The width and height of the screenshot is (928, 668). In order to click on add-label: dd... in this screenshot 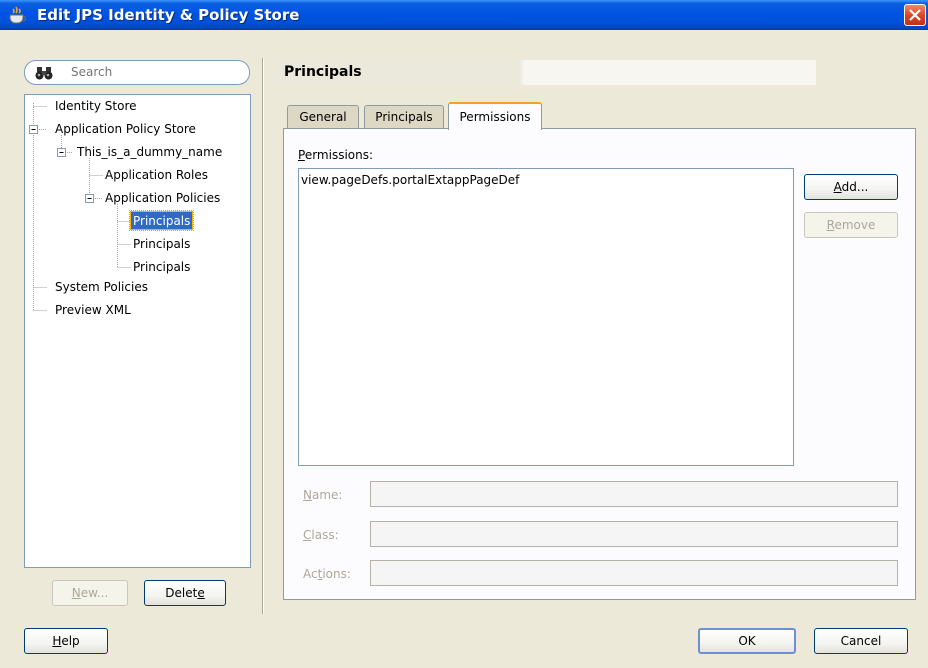, I will do `click(855, 187)`.